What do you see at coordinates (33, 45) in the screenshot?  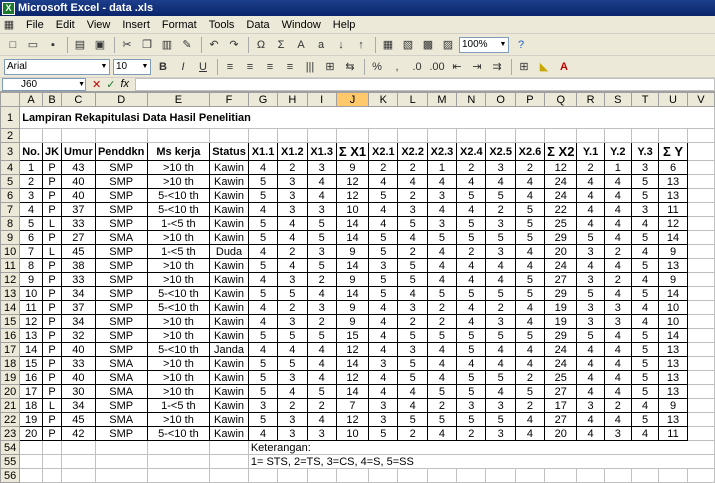 I see `open-icon: ▭` at bounding box center [33, 45].